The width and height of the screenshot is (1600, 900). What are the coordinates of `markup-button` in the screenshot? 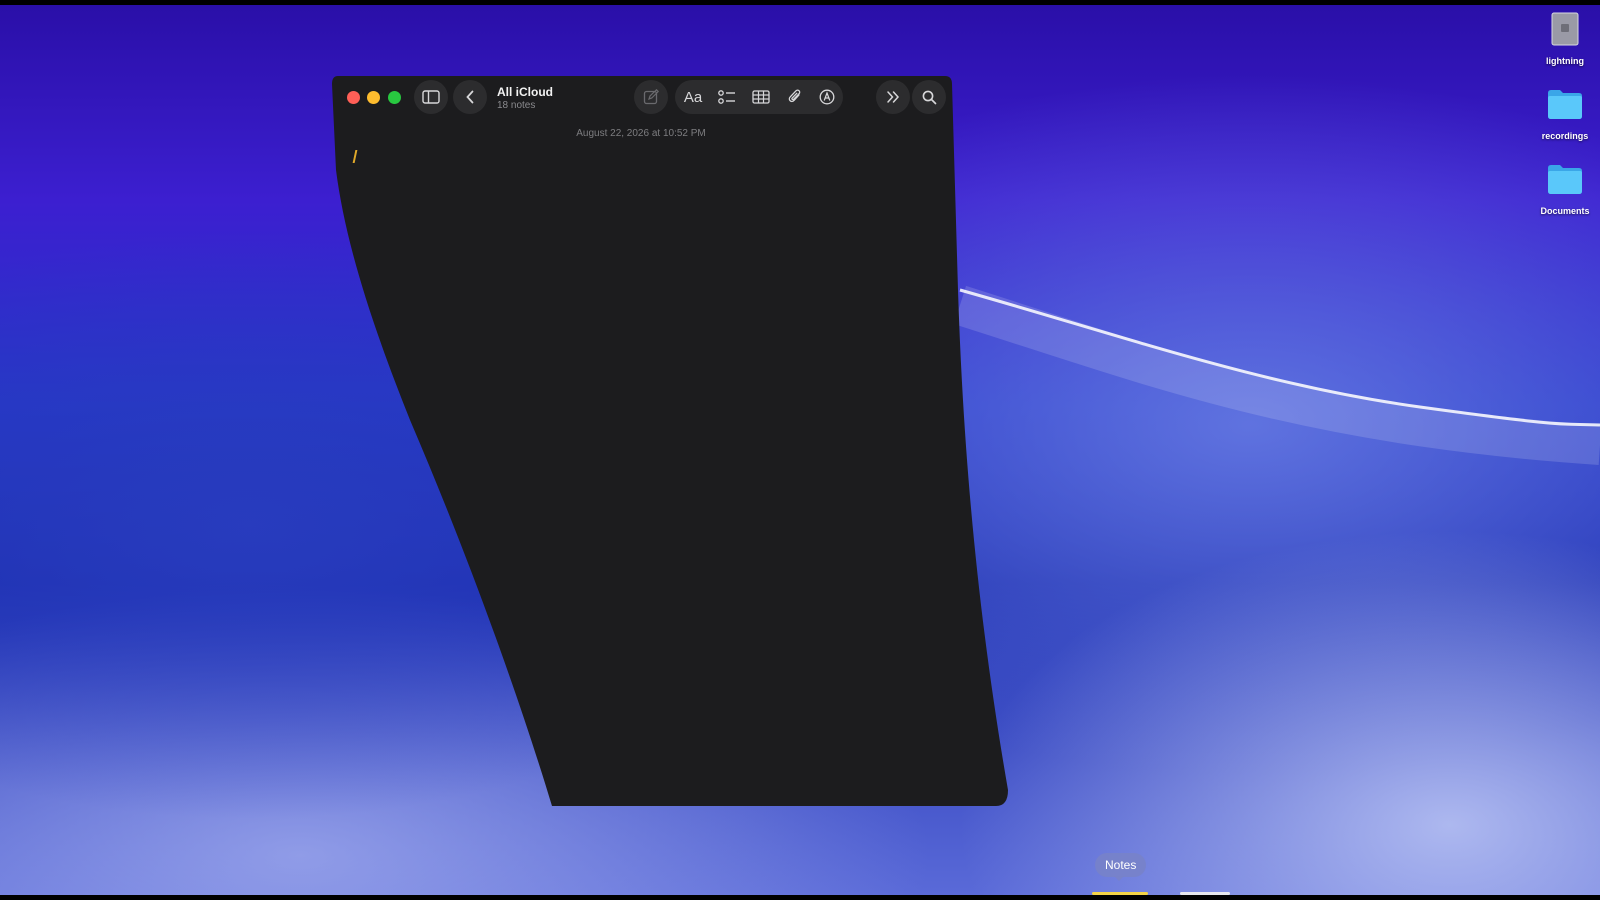 It's located at (827, 97).